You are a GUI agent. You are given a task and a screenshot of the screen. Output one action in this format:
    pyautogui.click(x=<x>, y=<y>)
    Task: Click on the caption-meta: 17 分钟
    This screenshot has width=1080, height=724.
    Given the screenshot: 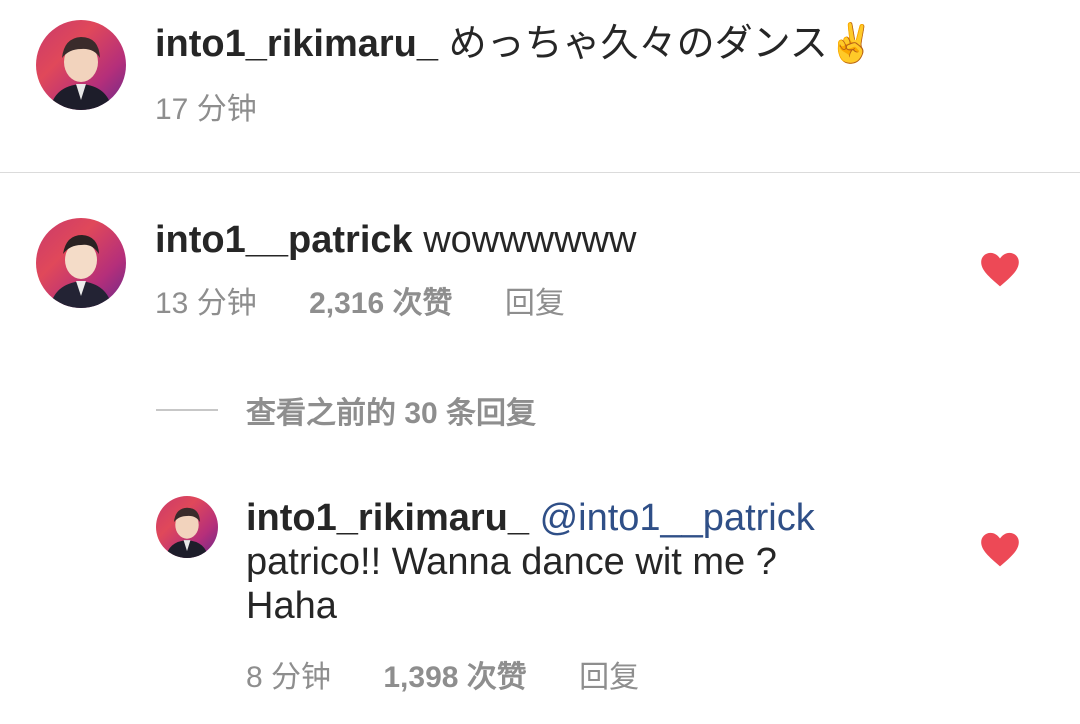 What is the action you would take?
    pyautogui.click(x=206, y=110)
    